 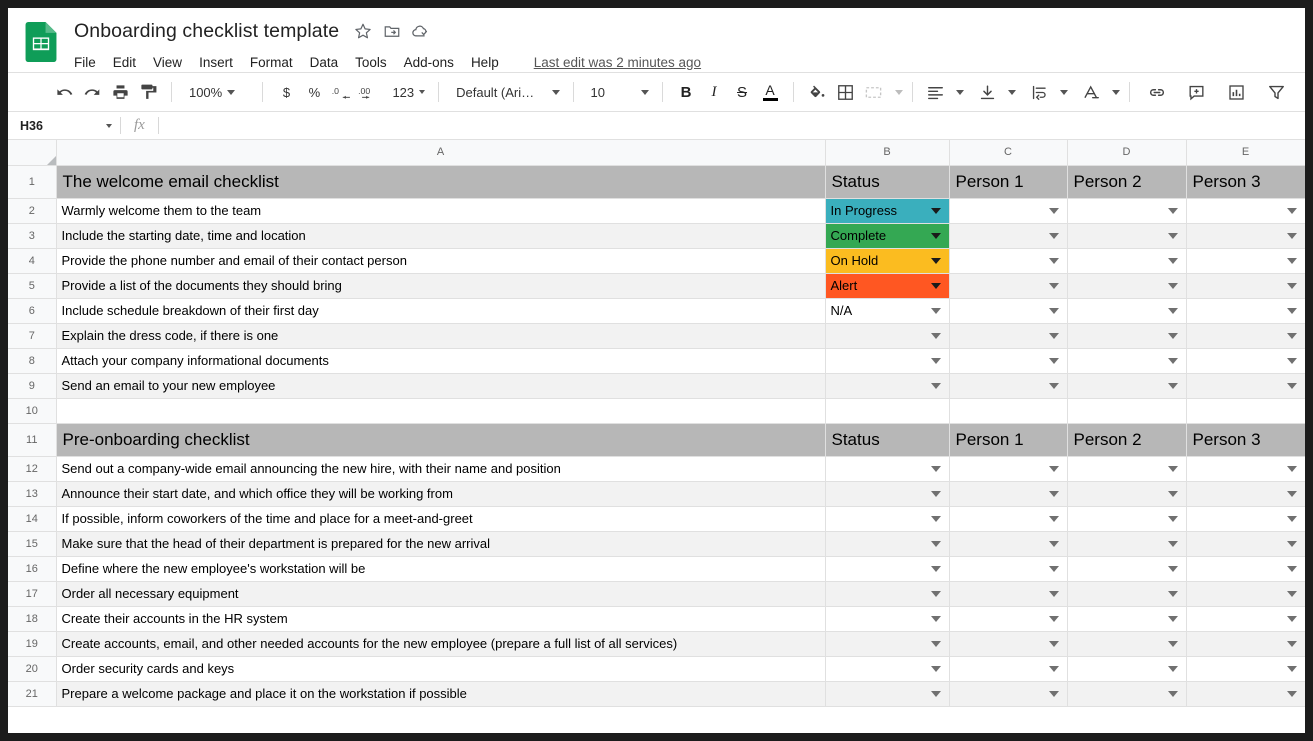 I want to click on halign-chevron-down-icon, so click(x=959, y=92).